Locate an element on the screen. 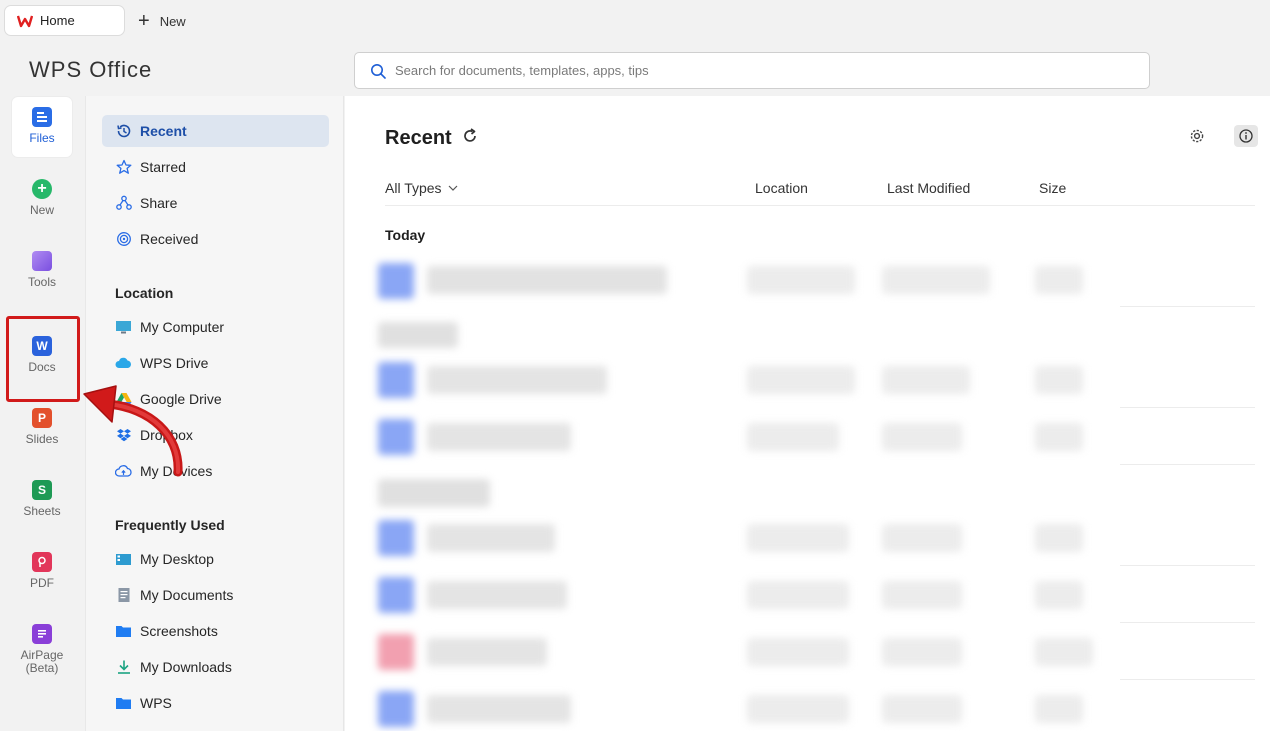 This screenshot has height=731, width=1270. sidebar-item-label: My Documents is located at coordinates (187, 595).